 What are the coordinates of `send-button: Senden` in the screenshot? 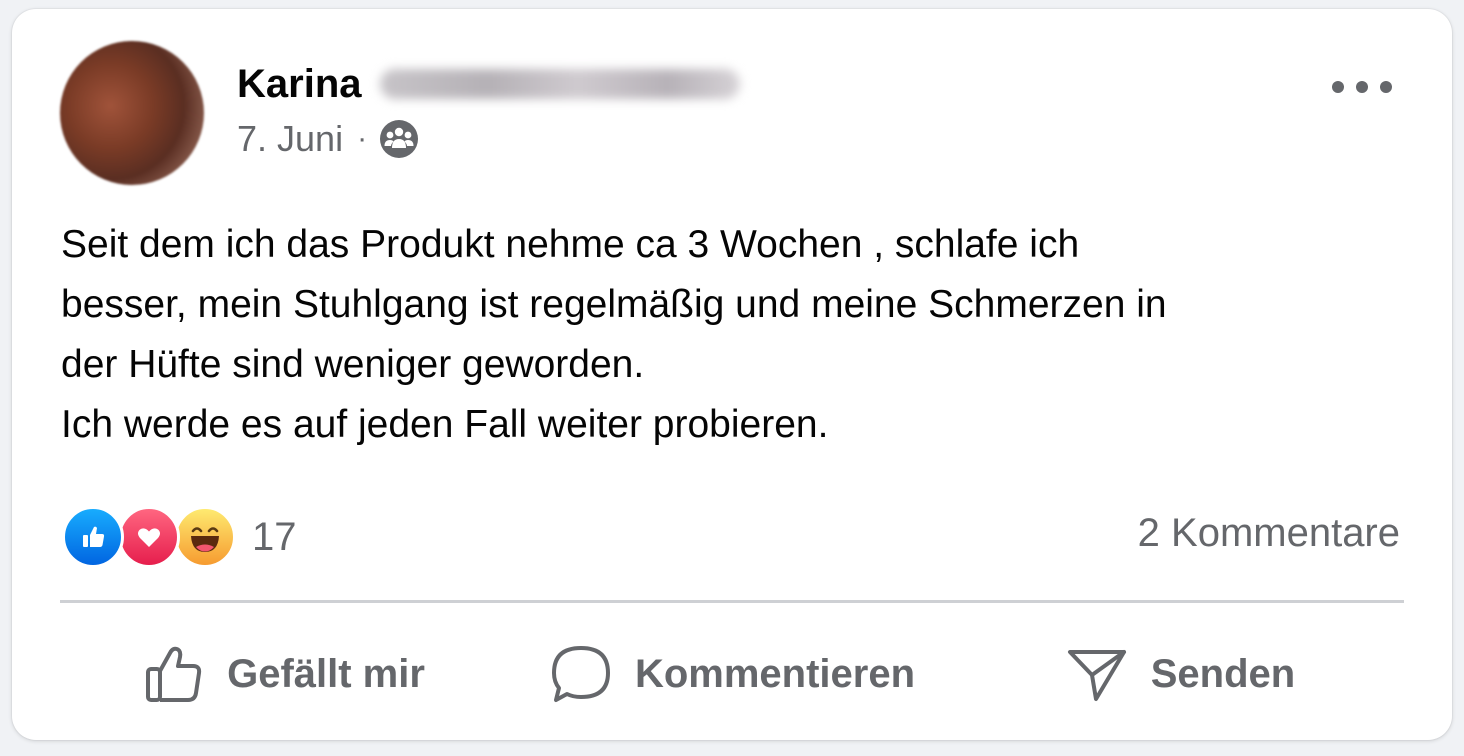 It's located at (1180, 674).